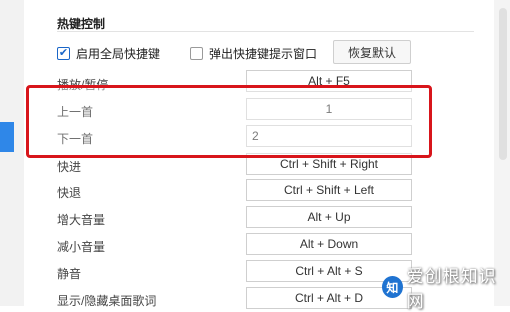 This screenshot has width=510, height=312. Describe the element at coordinates (263, 53) in the screenshot. I see `popup-hint-label: 弹出快捷键提示窗口` at that location.